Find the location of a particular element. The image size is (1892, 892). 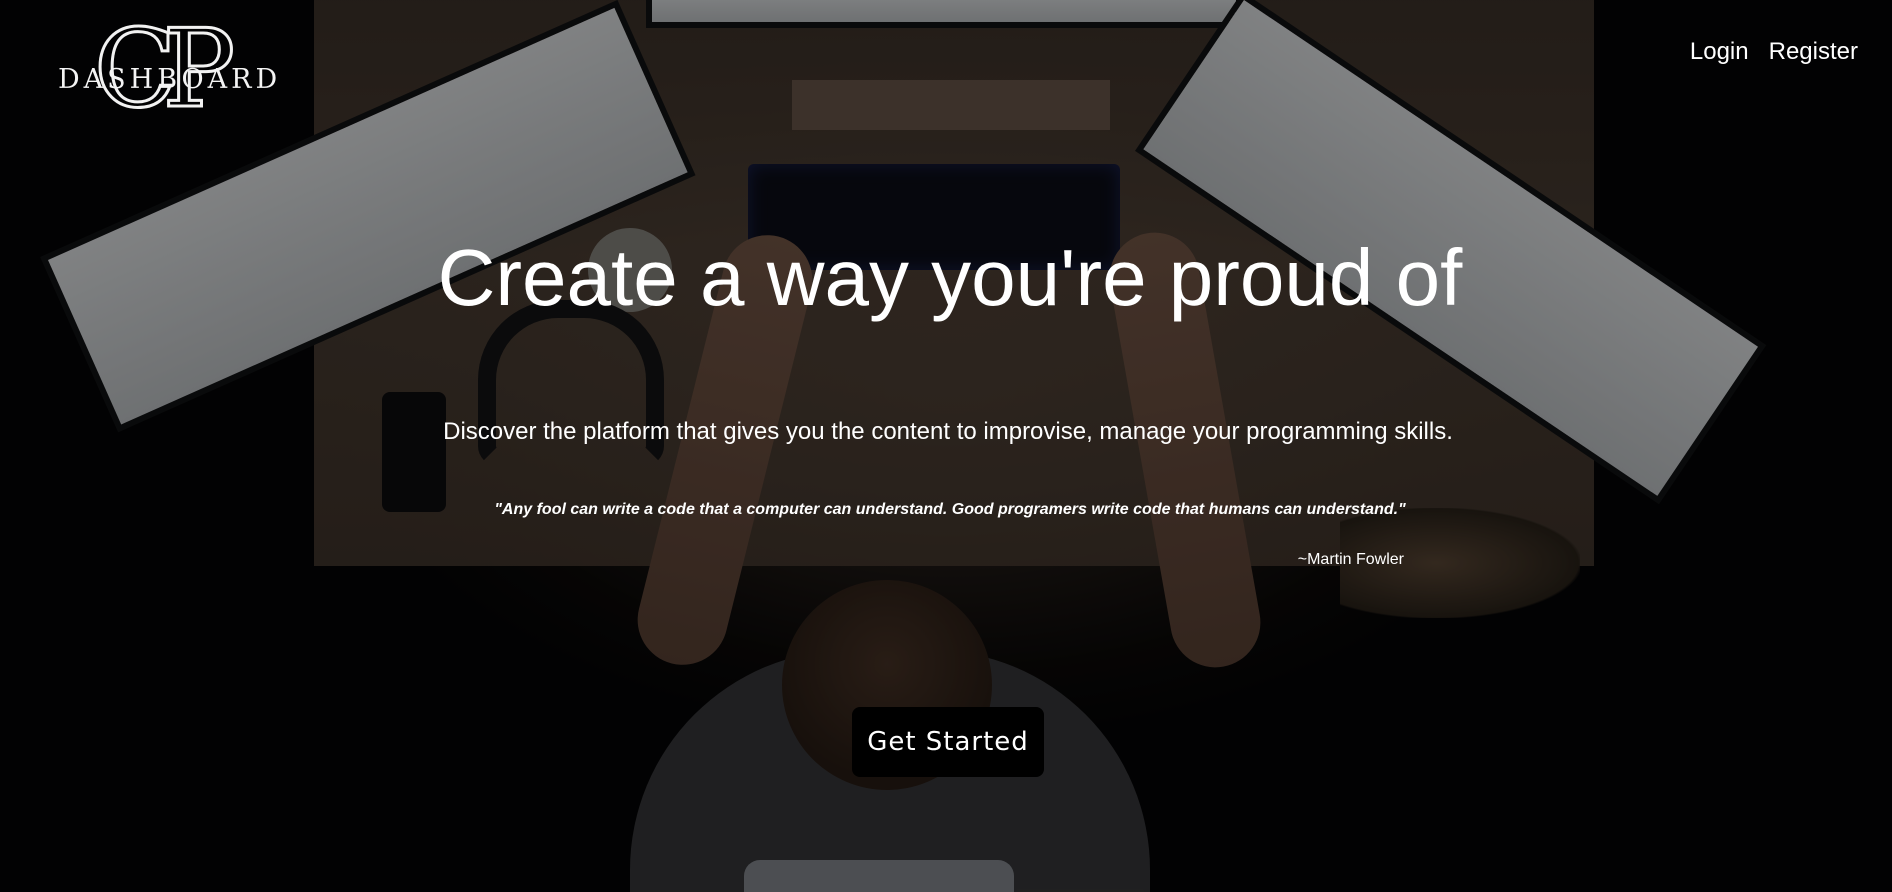

brand-logo: CP DASHBOARD is located at coordinates (170, 69).